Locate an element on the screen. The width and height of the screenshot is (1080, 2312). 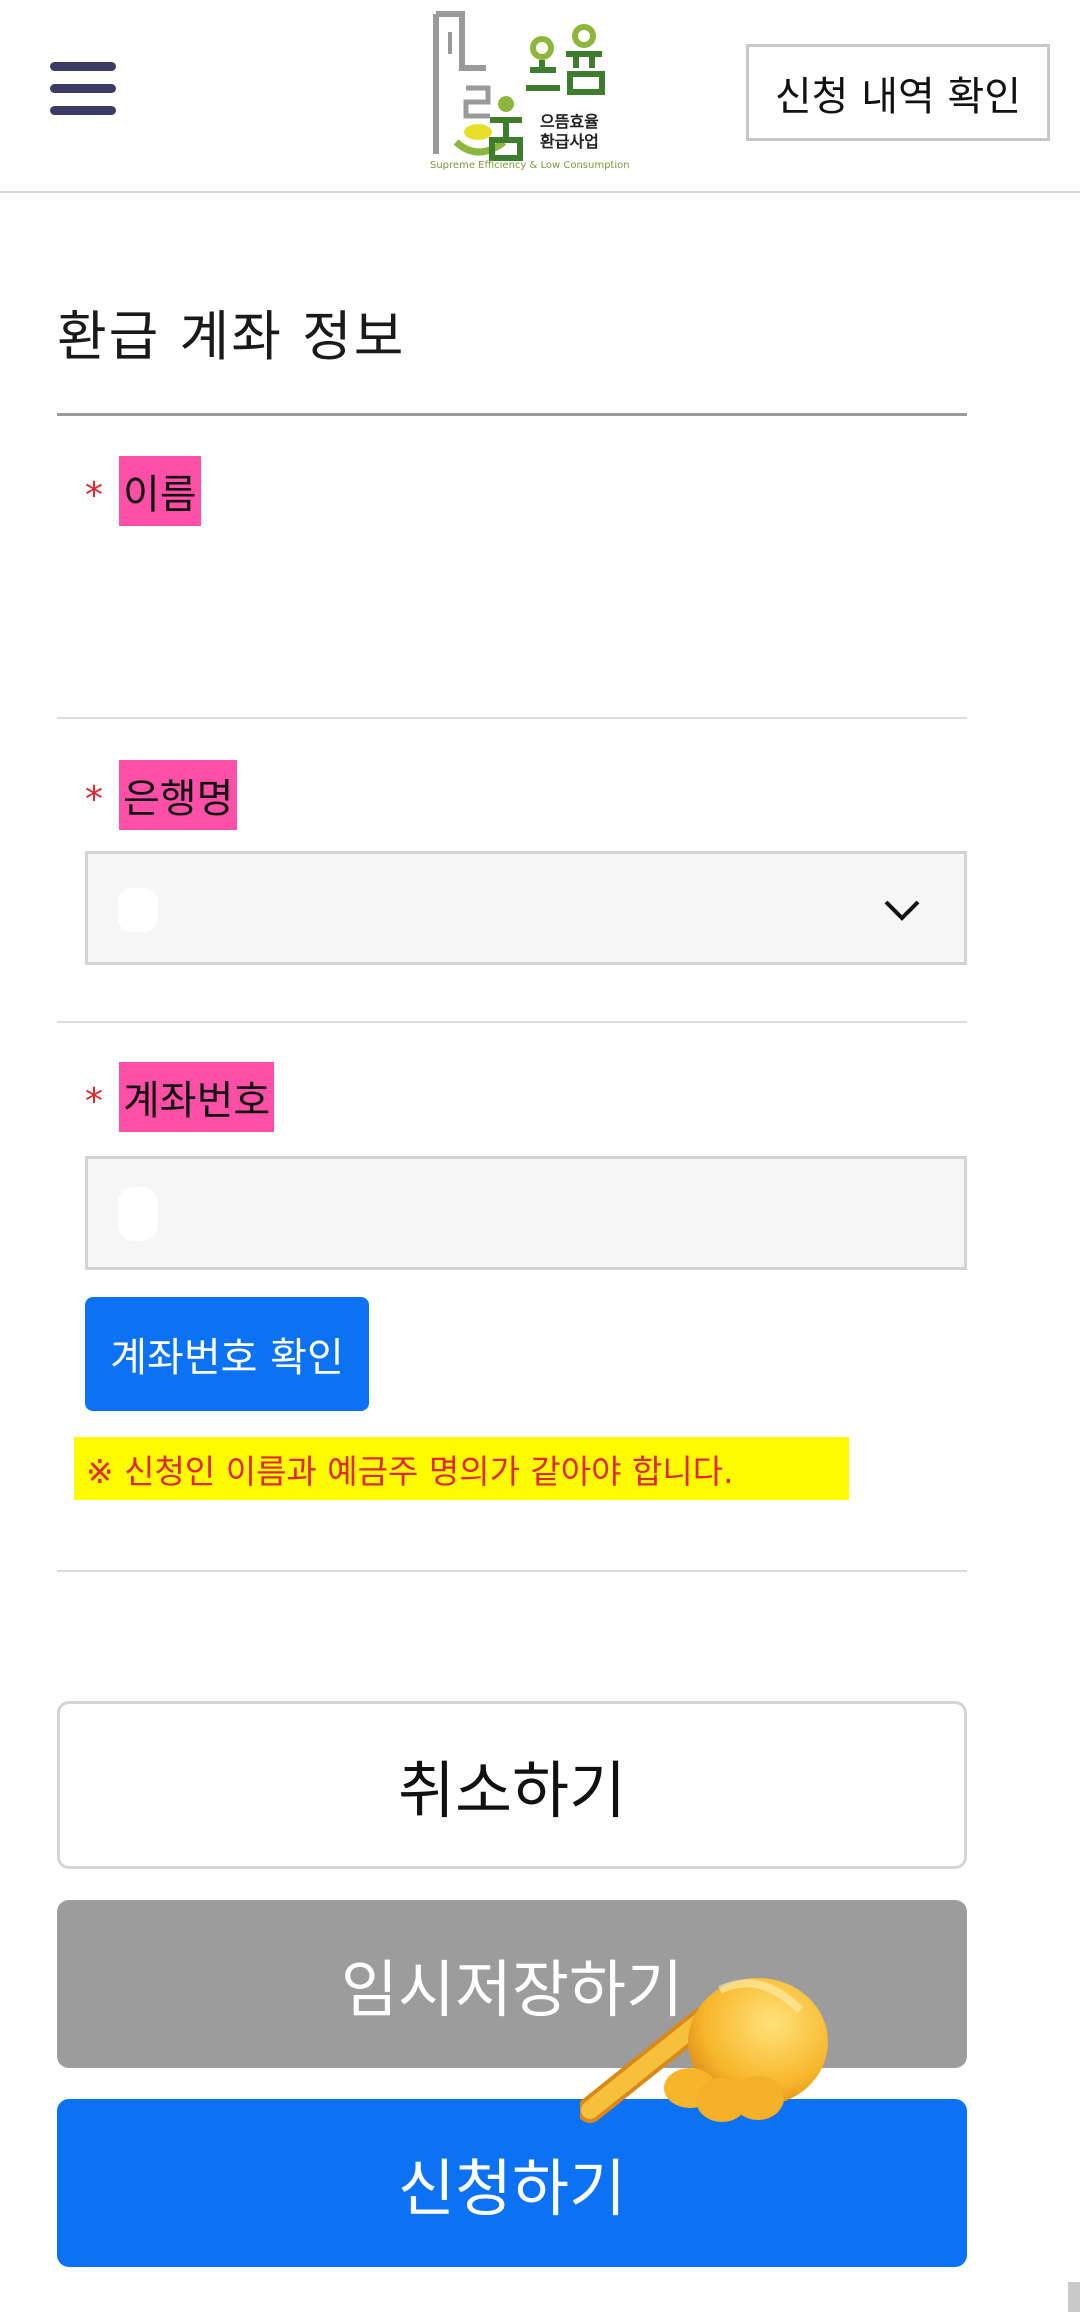
verify-account-button: 계좌번호 확인 is located at coordinates (227, 1354).